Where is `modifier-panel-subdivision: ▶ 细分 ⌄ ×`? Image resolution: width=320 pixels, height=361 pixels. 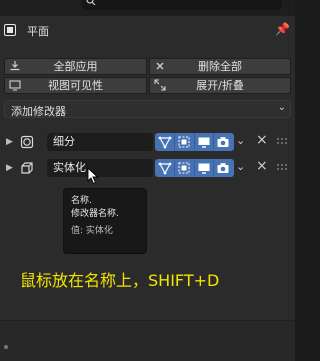 modifier-panel-subdivision: ▶ 细分 ⌄ × is located at coordinates (147, 143).